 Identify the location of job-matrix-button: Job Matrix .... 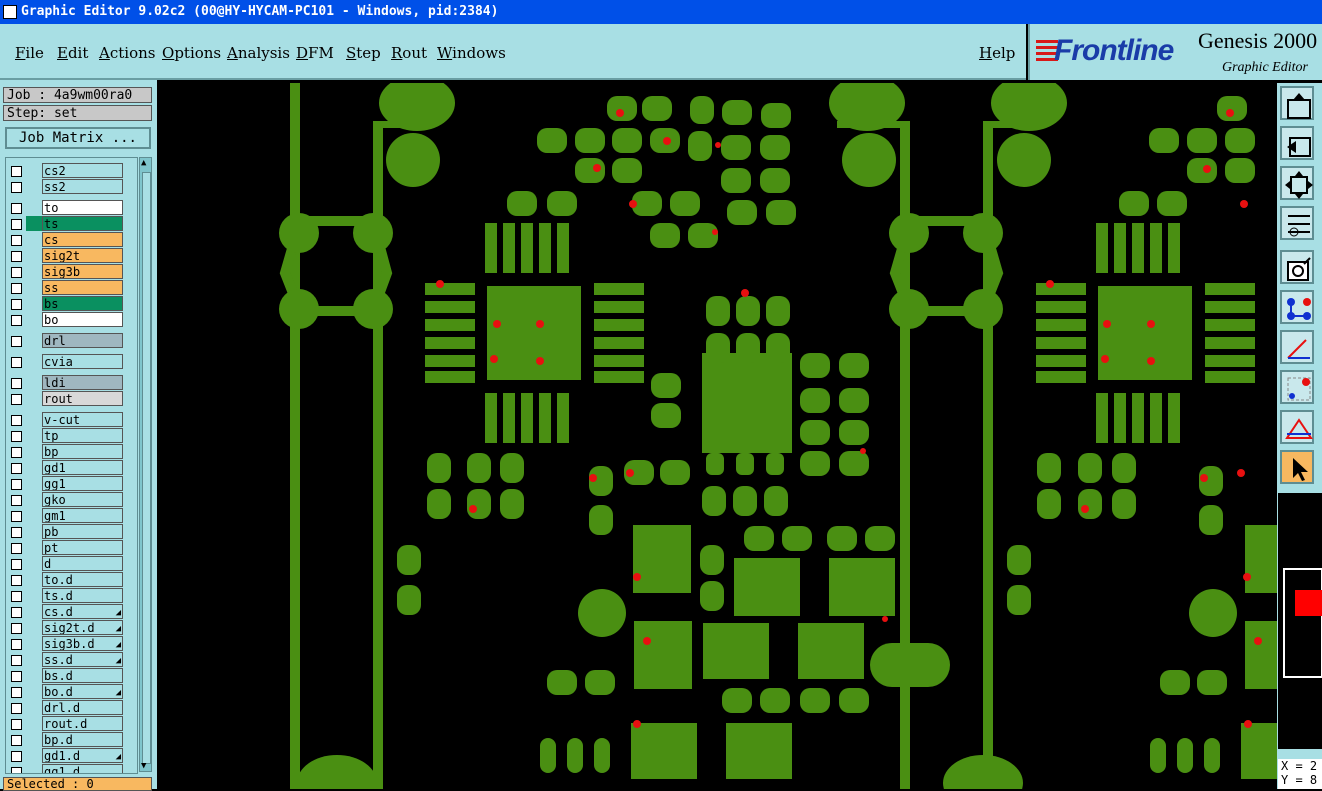
(78, 138).